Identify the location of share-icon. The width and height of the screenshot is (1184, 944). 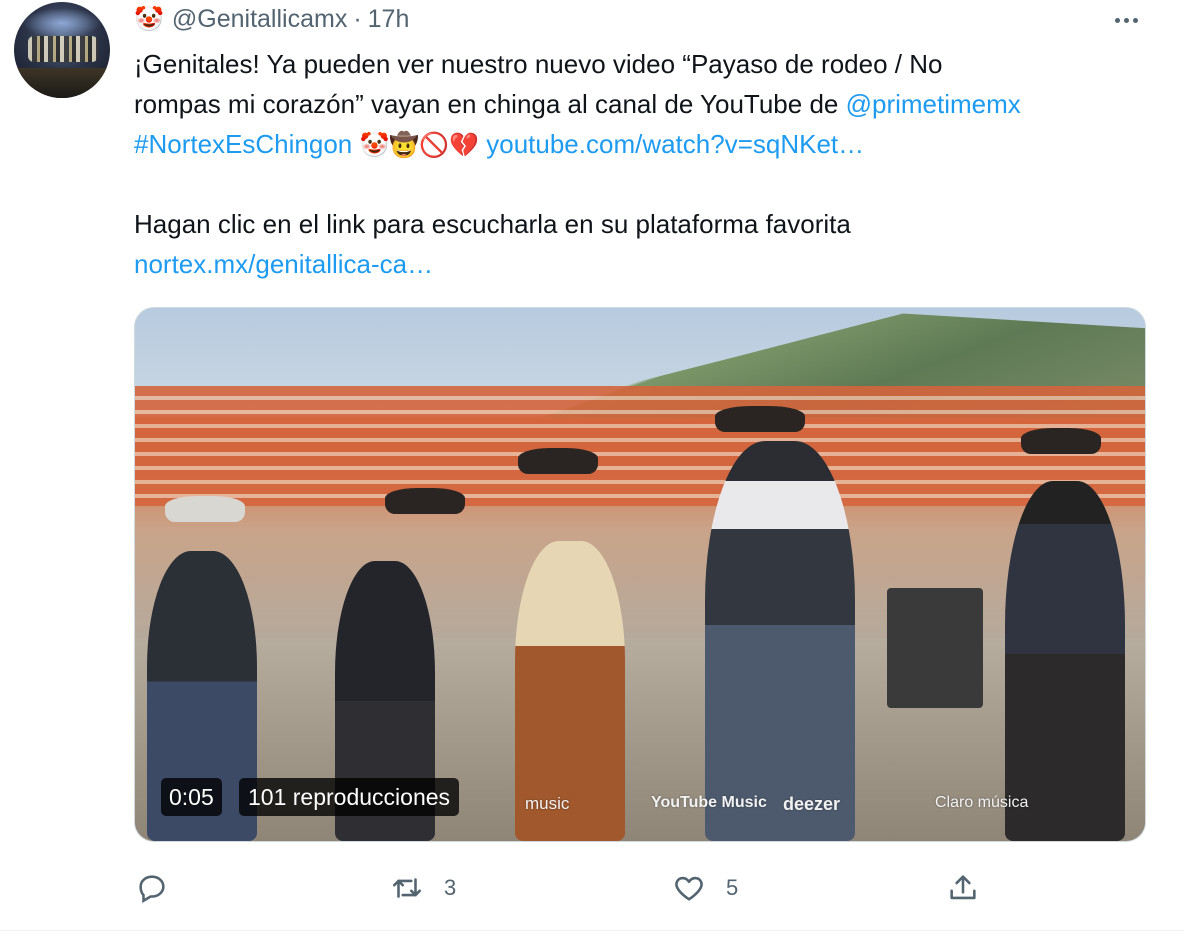
(963, 887).